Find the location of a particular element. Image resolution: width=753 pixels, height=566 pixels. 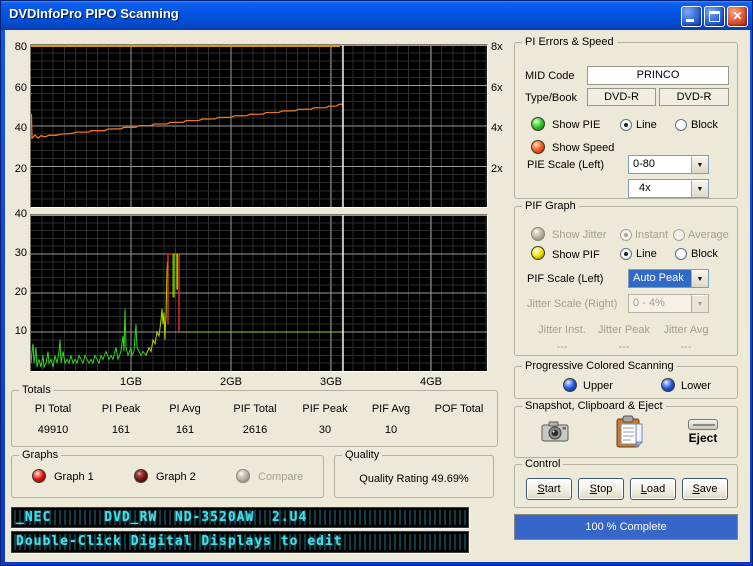

mid-code-field: PRINCO is located at coordinates (658, 75).